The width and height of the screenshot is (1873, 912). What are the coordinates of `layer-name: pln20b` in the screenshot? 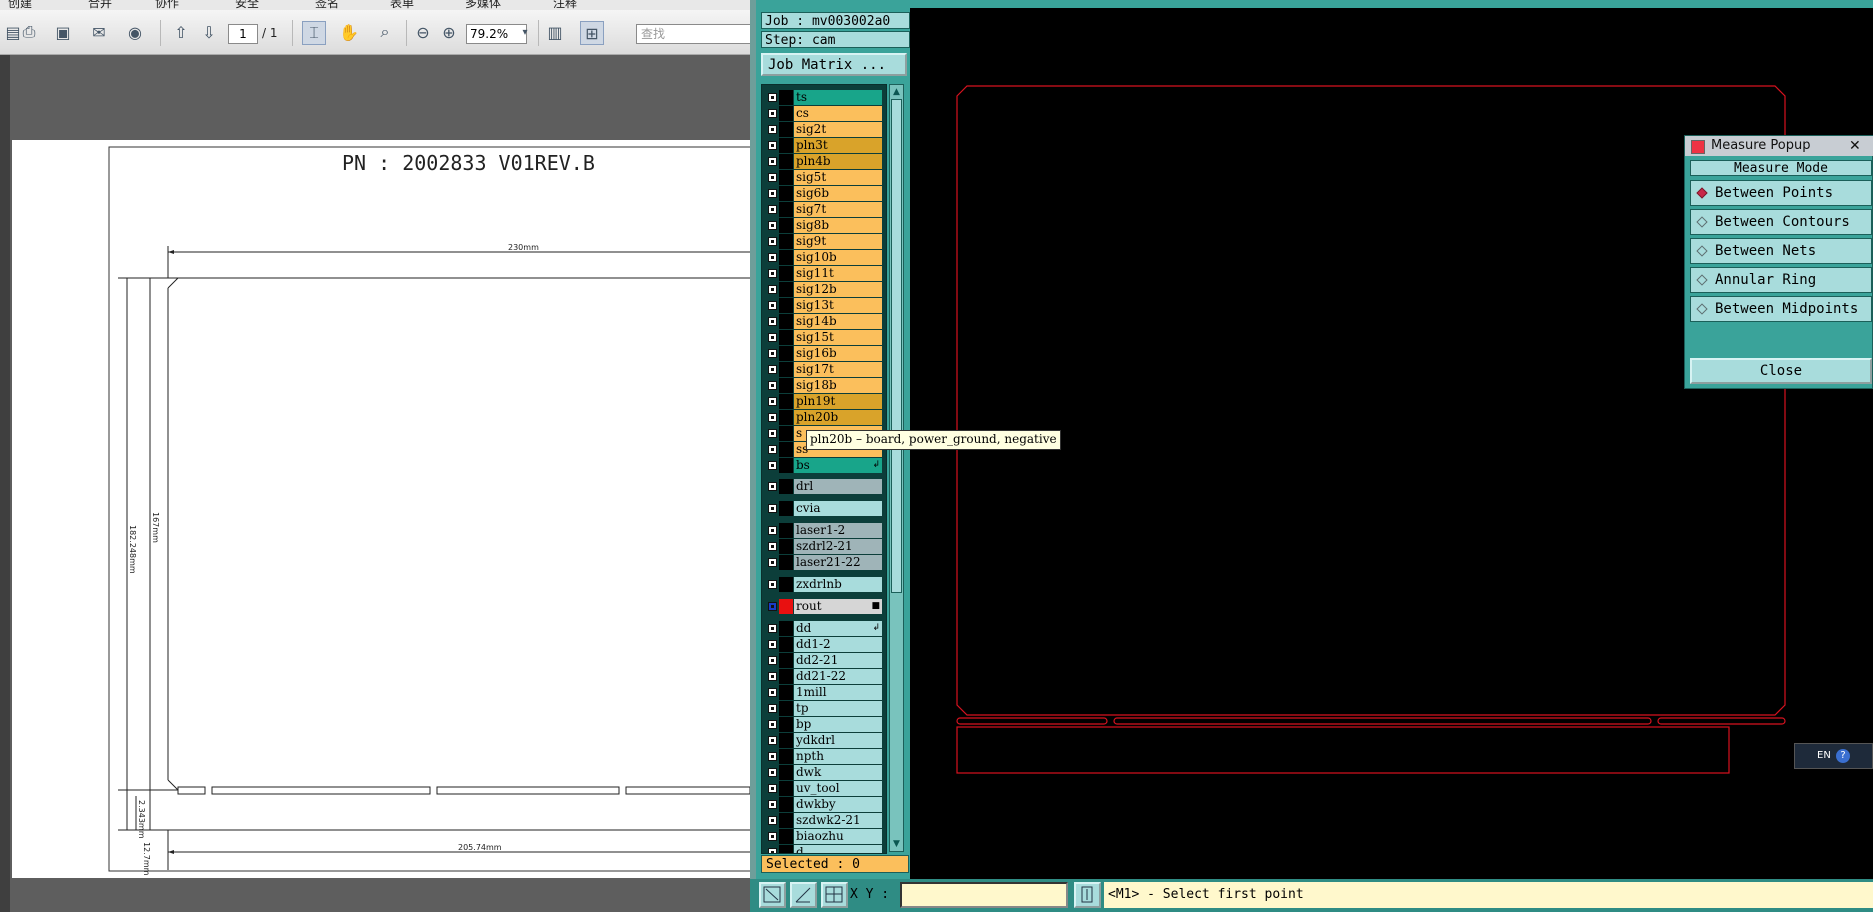 It's located at (838, 417).